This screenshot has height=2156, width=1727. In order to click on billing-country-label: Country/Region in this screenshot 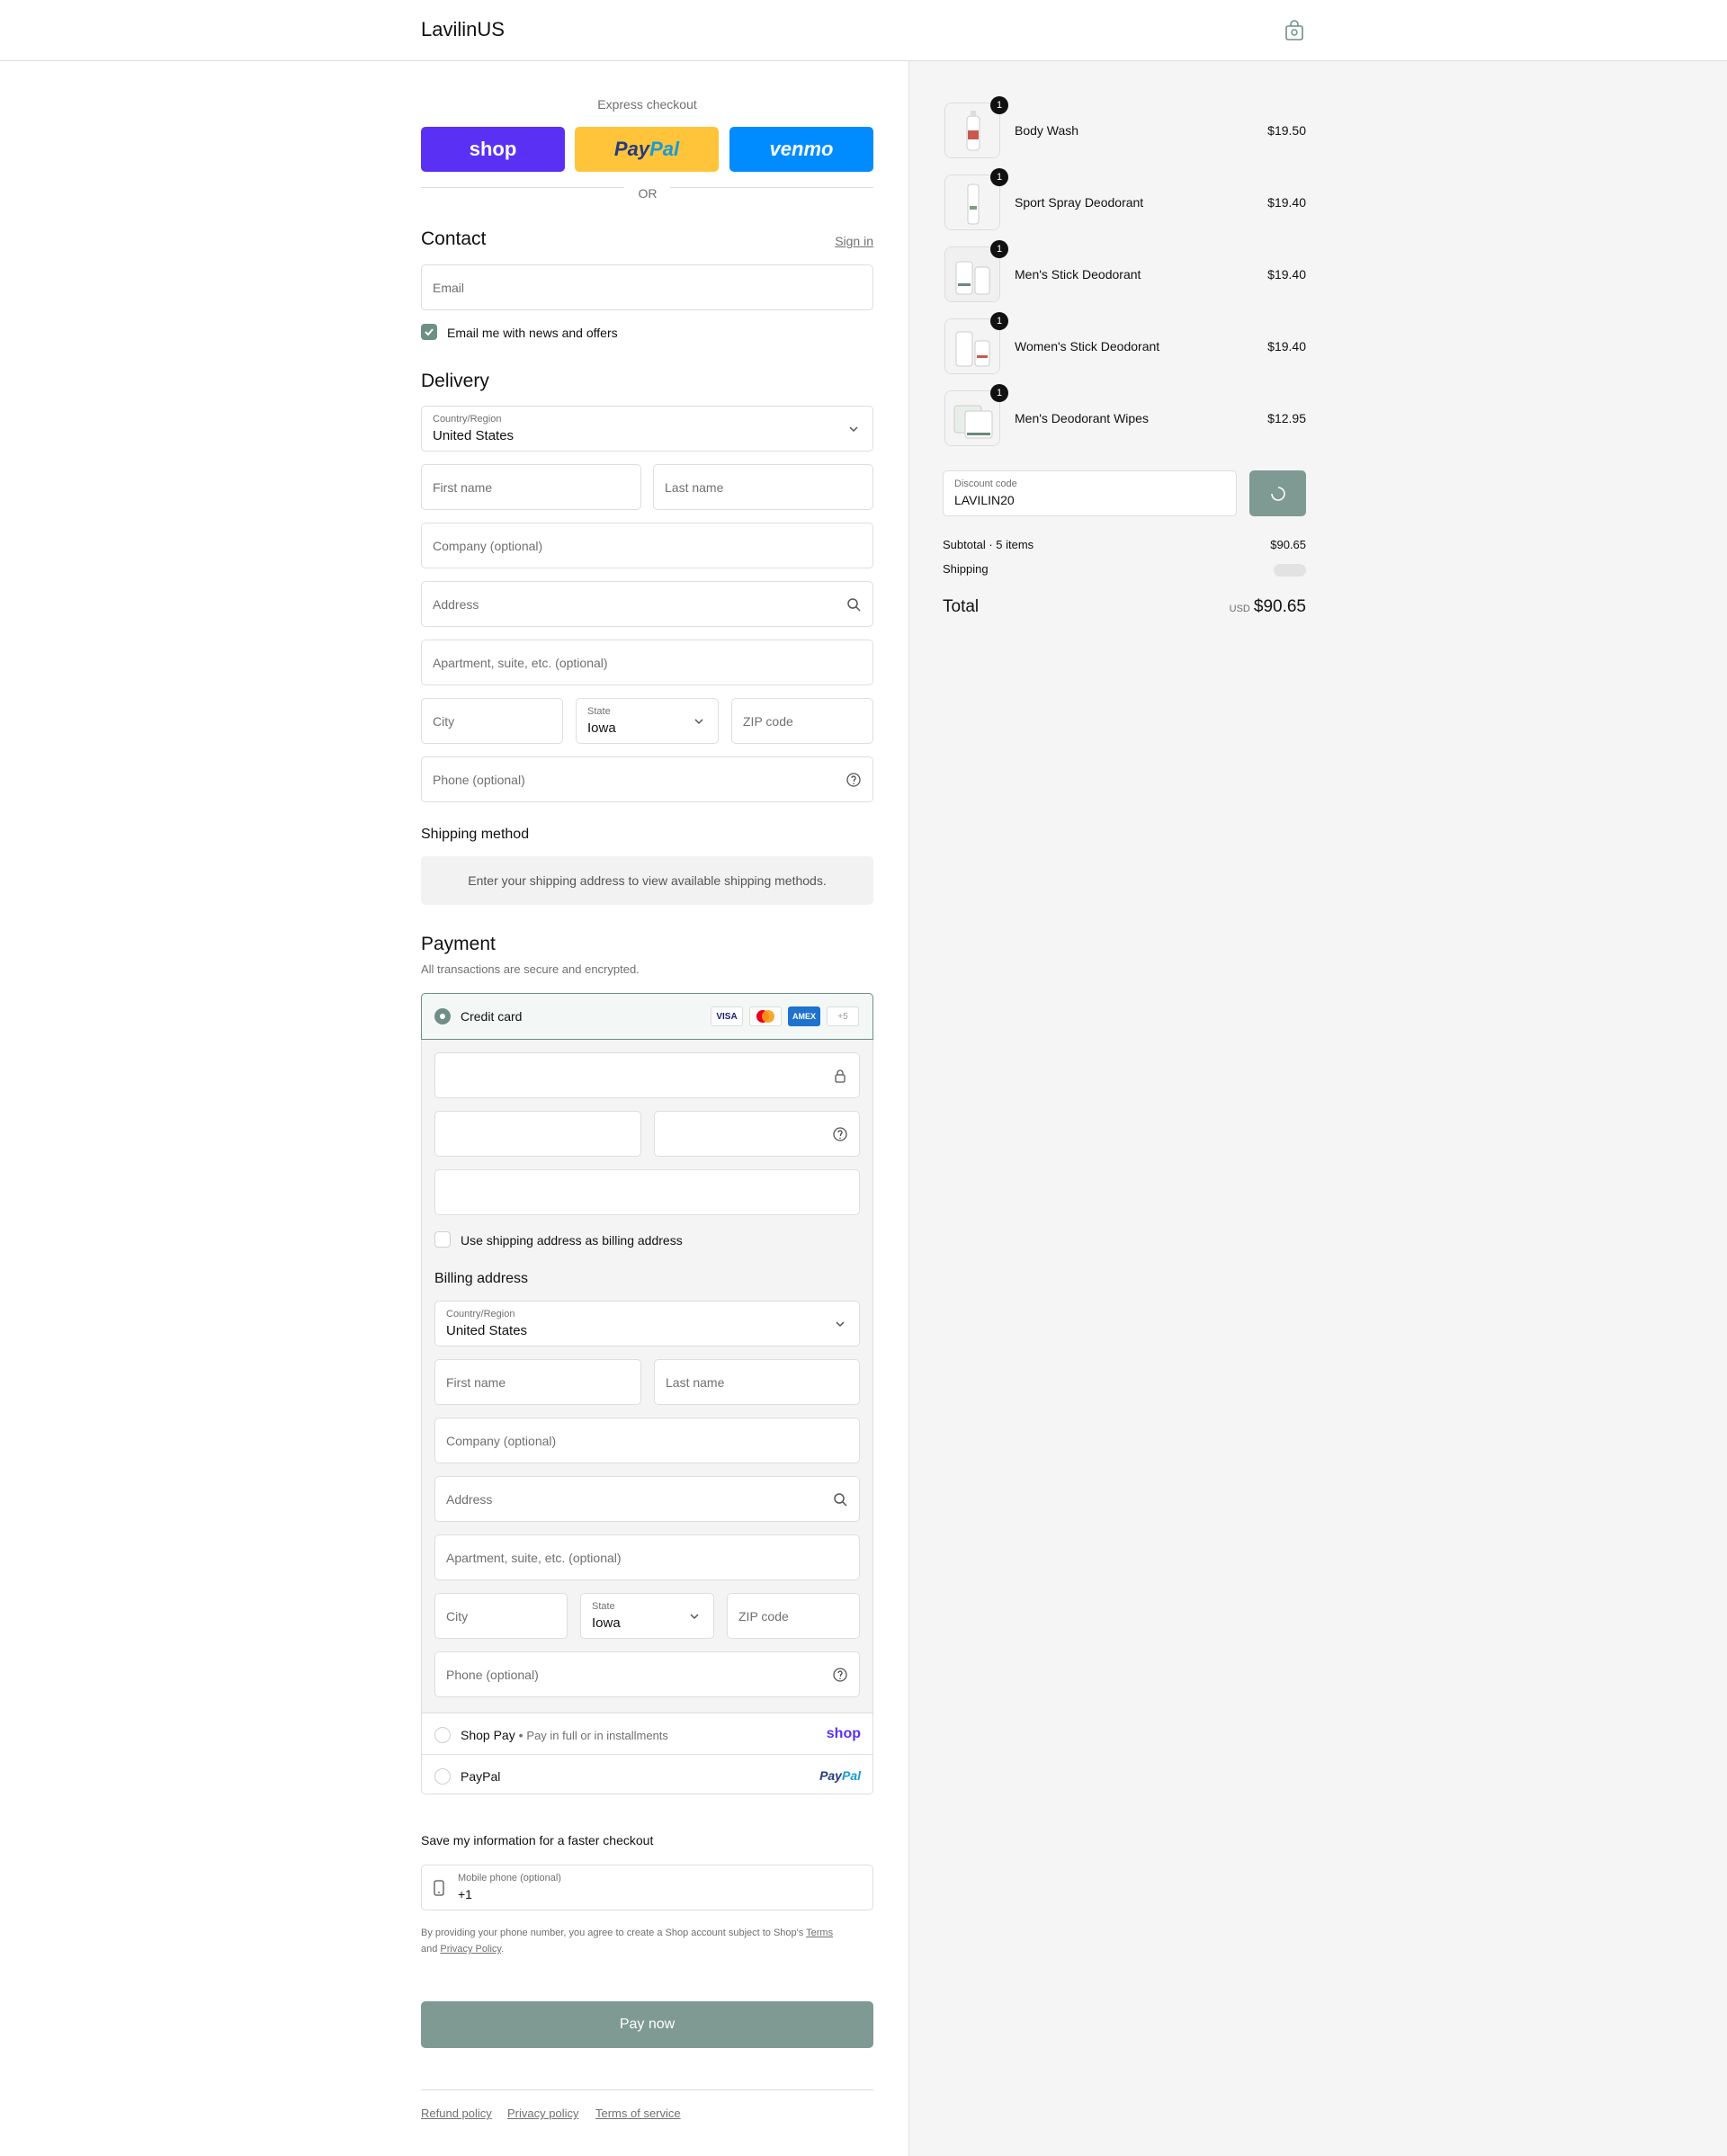, I will do `click(480, 1314)`.